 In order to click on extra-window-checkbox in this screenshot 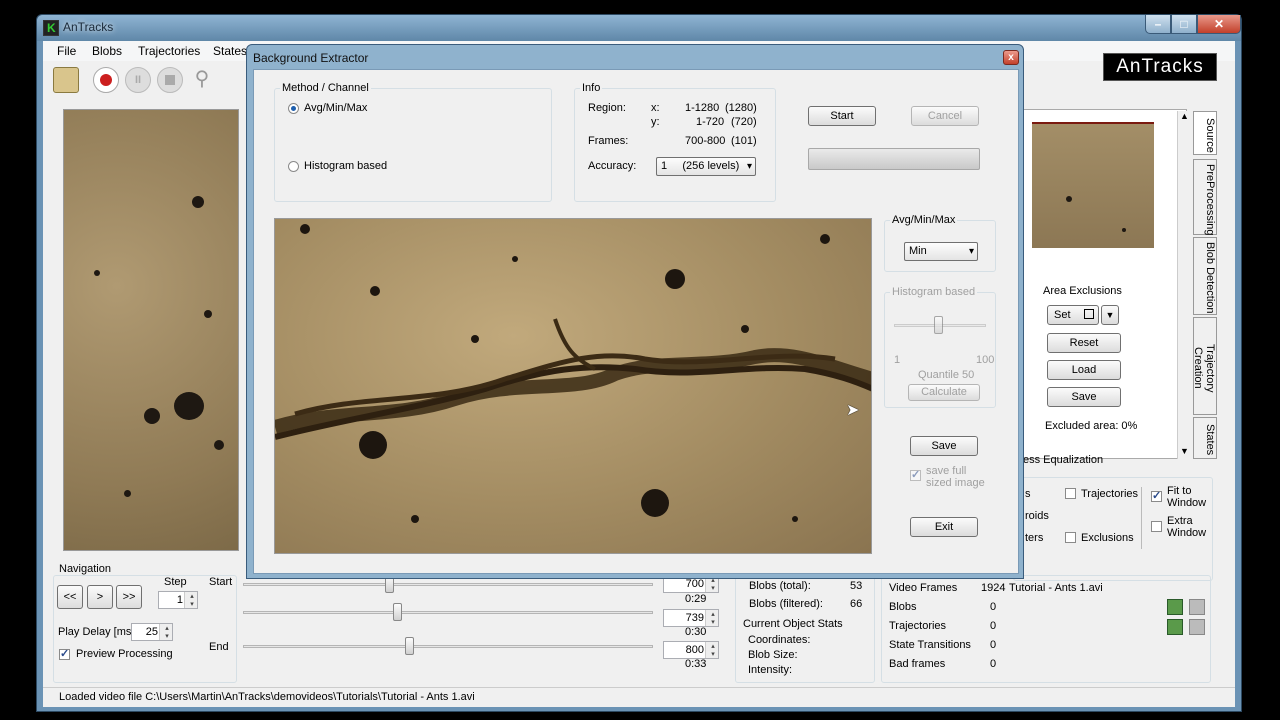, I will do `click(1156, 526)`.